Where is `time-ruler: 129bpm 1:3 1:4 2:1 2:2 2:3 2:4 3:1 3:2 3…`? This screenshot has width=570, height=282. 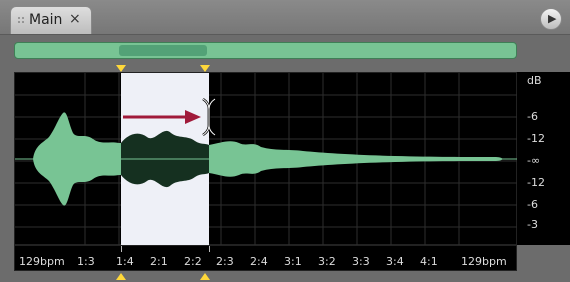
time-ruler: 129bpm 1:3 1:4 2:1 2:2 2:3 2:4 3:1 3:2 3… is located at coordinates (265, 258).